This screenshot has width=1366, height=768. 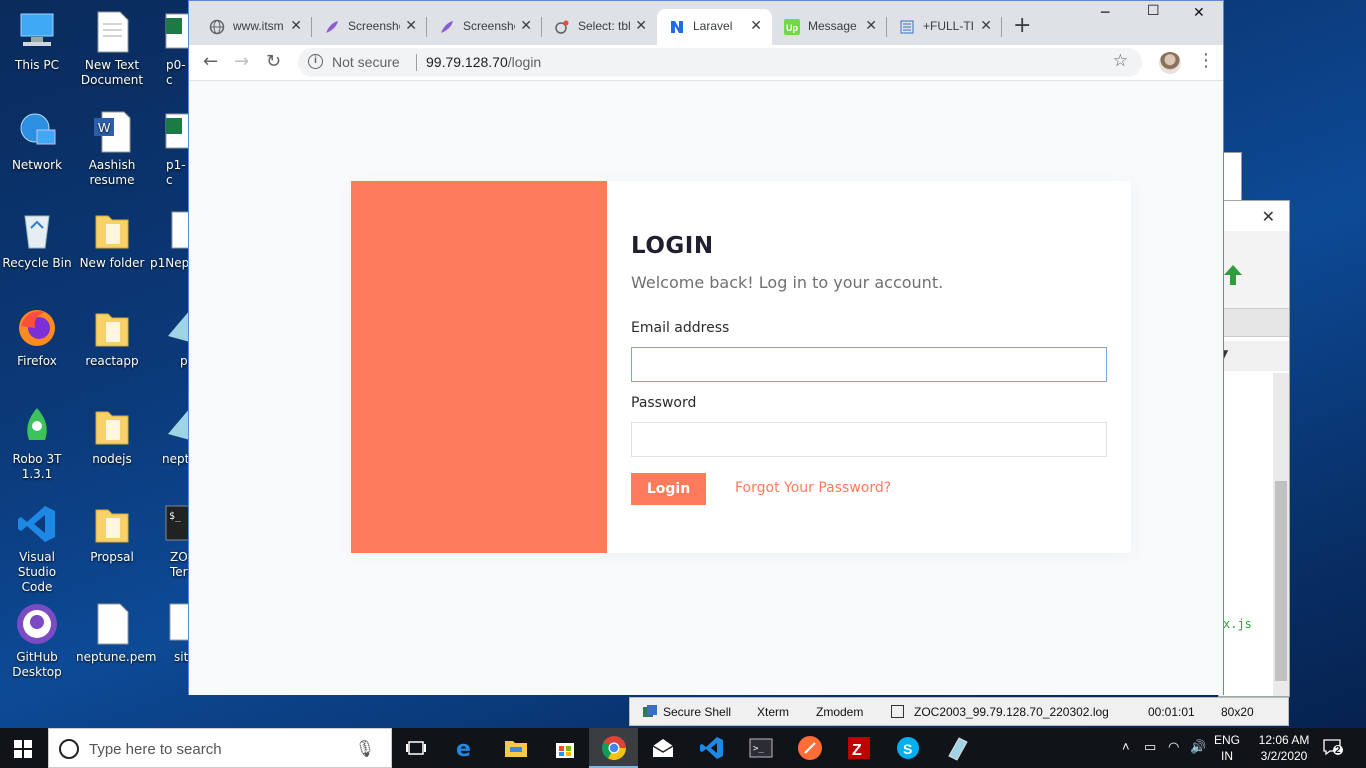 I want to click on tab-full-time: +FULL-TI ✕, so click(x=944, y=27).